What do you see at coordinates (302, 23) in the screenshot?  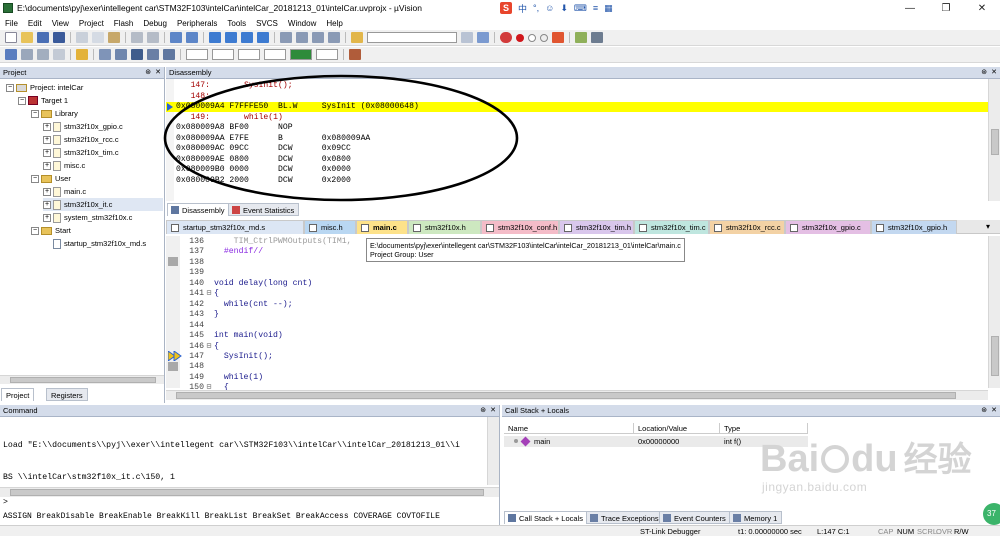 I see `menu-window: Window` at bounding box center [302, 23].